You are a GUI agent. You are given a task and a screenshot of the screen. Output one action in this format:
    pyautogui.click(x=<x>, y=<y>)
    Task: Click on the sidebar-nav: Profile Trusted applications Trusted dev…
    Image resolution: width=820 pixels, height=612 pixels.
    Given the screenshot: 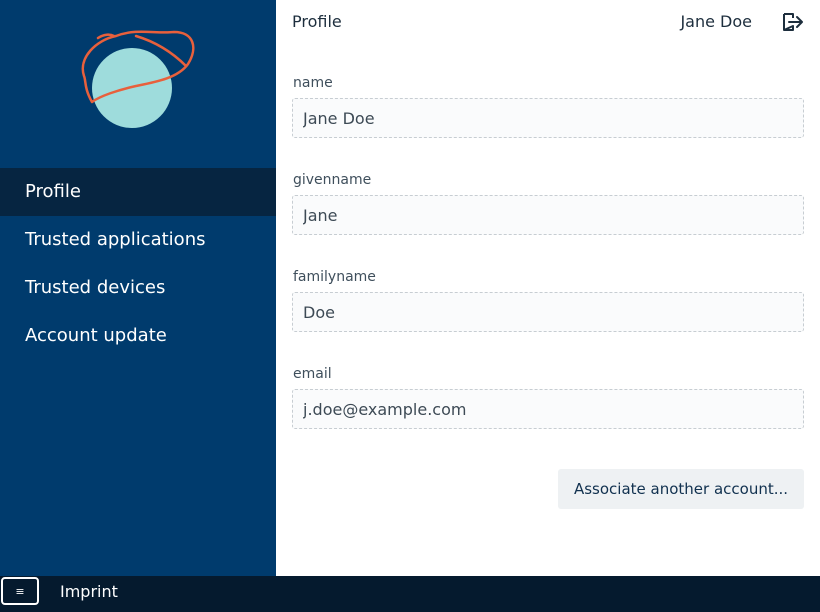 What is the action you would take?
    pyautogui.click(x=138, y=264)
    